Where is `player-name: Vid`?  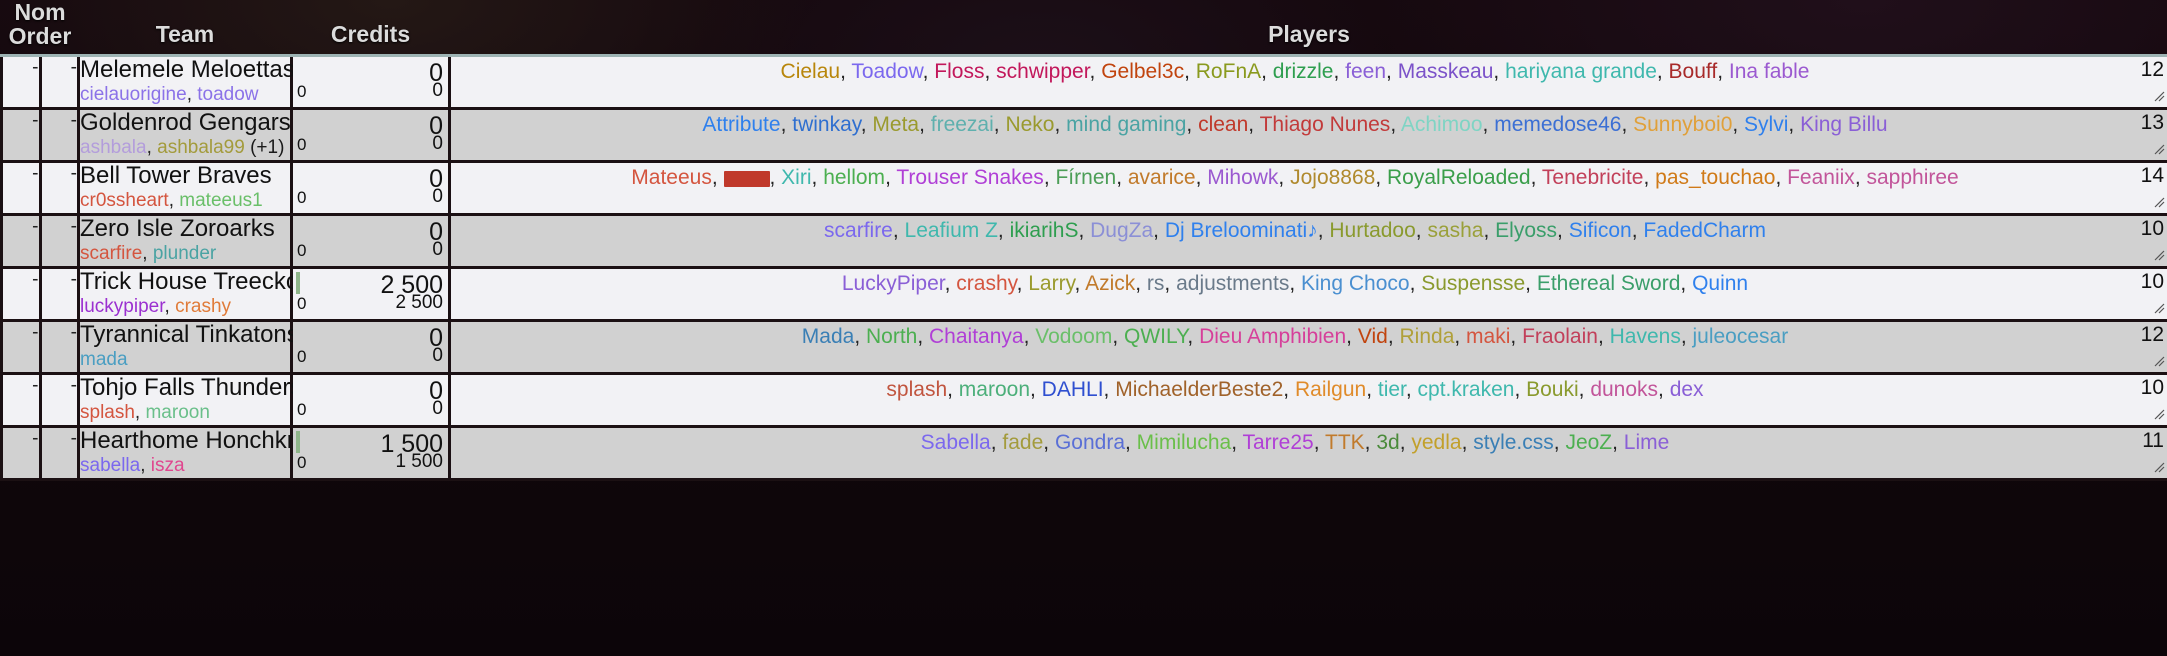
player-name: Vid is located at coordinates (1373, 336).